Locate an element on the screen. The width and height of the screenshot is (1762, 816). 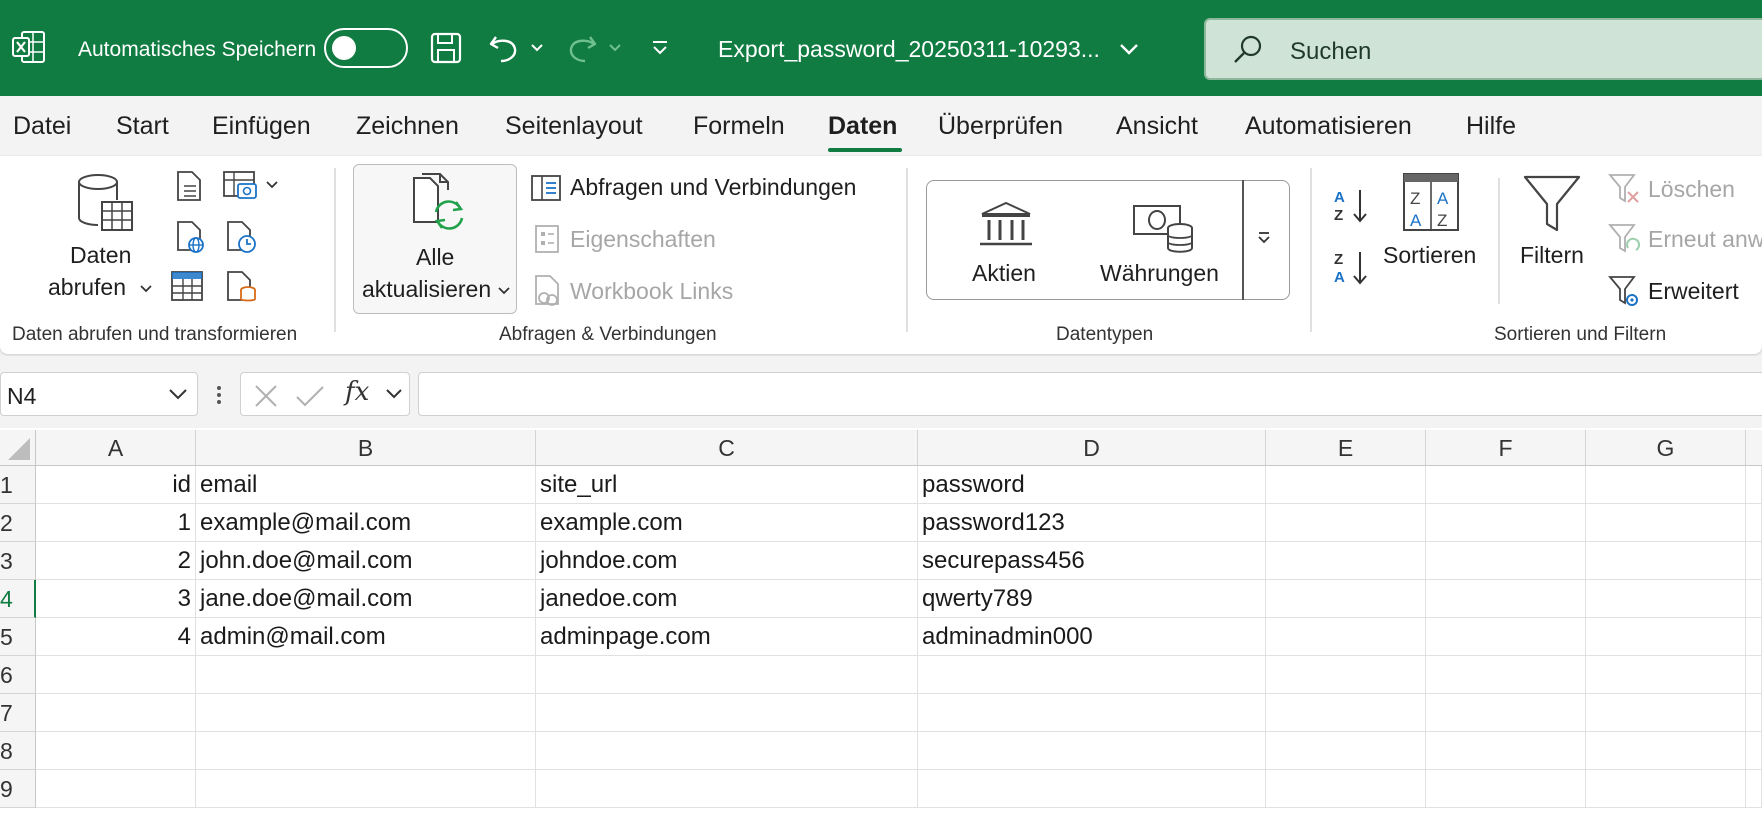
tab-ansicht: Ansicht is located at coordinates (1157, 126).